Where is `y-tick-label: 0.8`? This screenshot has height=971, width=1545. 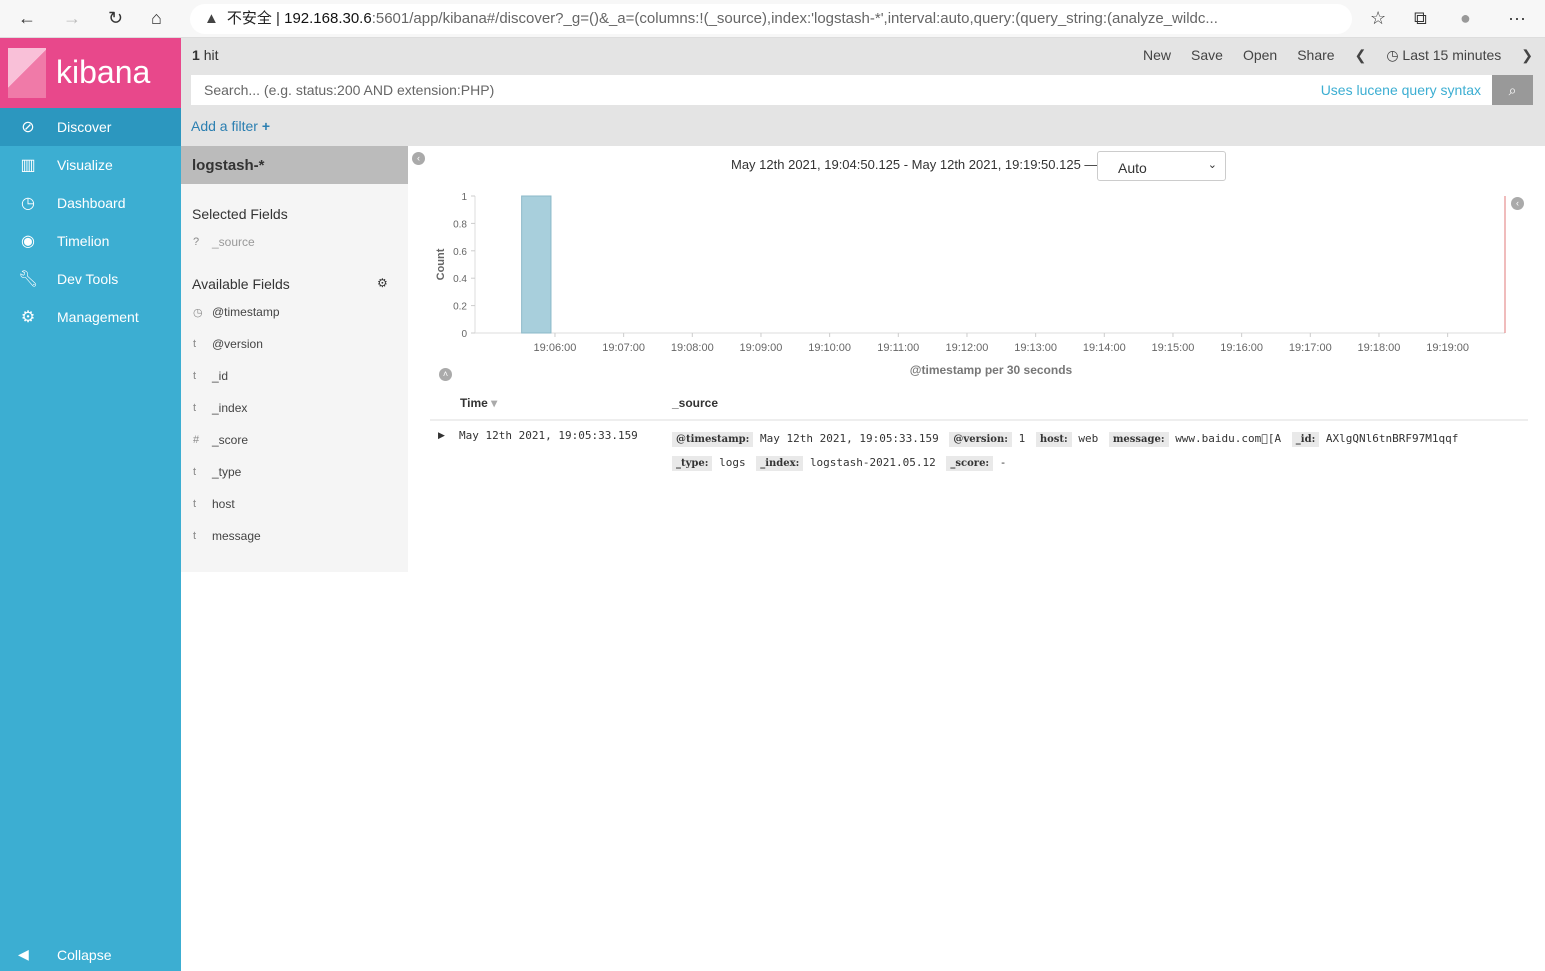 y-tick-label: 0.8 is located at coordinates (460, 224).